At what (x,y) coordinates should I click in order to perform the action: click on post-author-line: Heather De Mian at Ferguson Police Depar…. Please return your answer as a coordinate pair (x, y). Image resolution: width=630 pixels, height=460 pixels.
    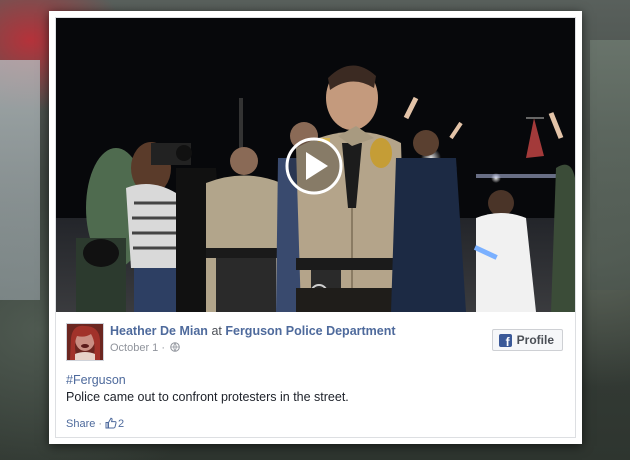
    Looking at the image, I should click on (253, 331).